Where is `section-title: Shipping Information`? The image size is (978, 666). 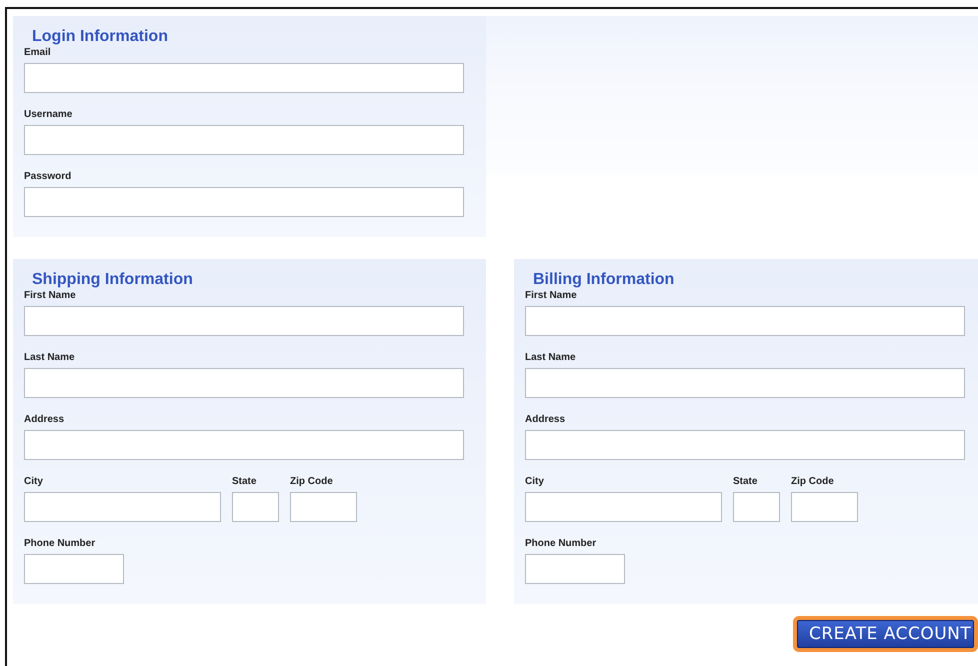 section-title: Shipping Information is located at coordinates (112, 280).